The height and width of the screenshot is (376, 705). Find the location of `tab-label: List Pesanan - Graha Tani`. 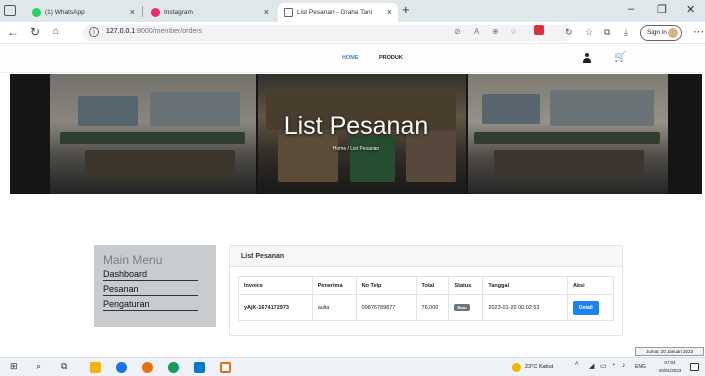

tab-label: List Pesanan - Graha Tani is located at coordinates (335, 12).